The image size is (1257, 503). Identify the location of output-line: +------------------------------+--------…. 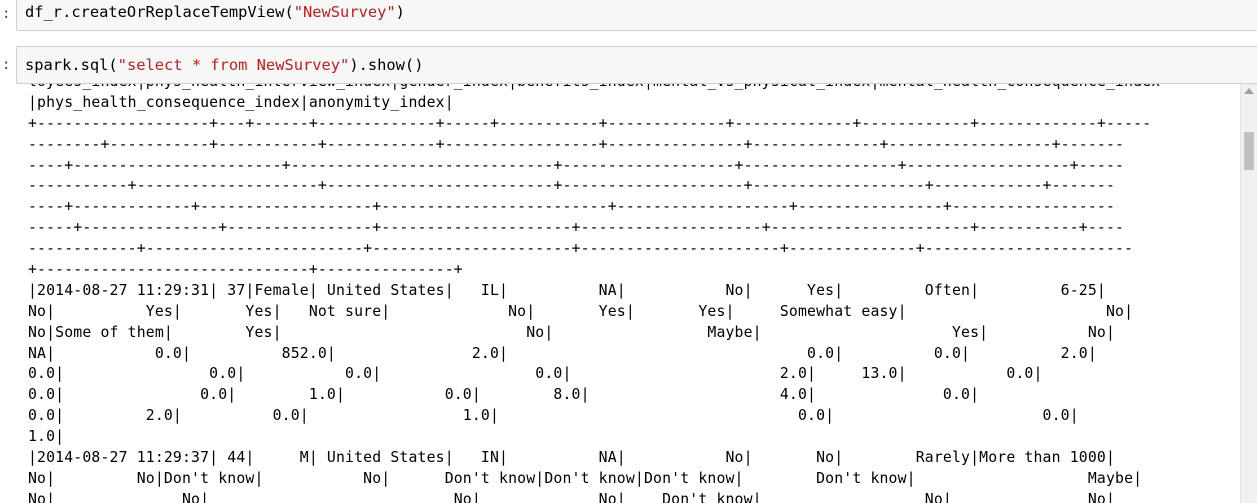
(245, 270).